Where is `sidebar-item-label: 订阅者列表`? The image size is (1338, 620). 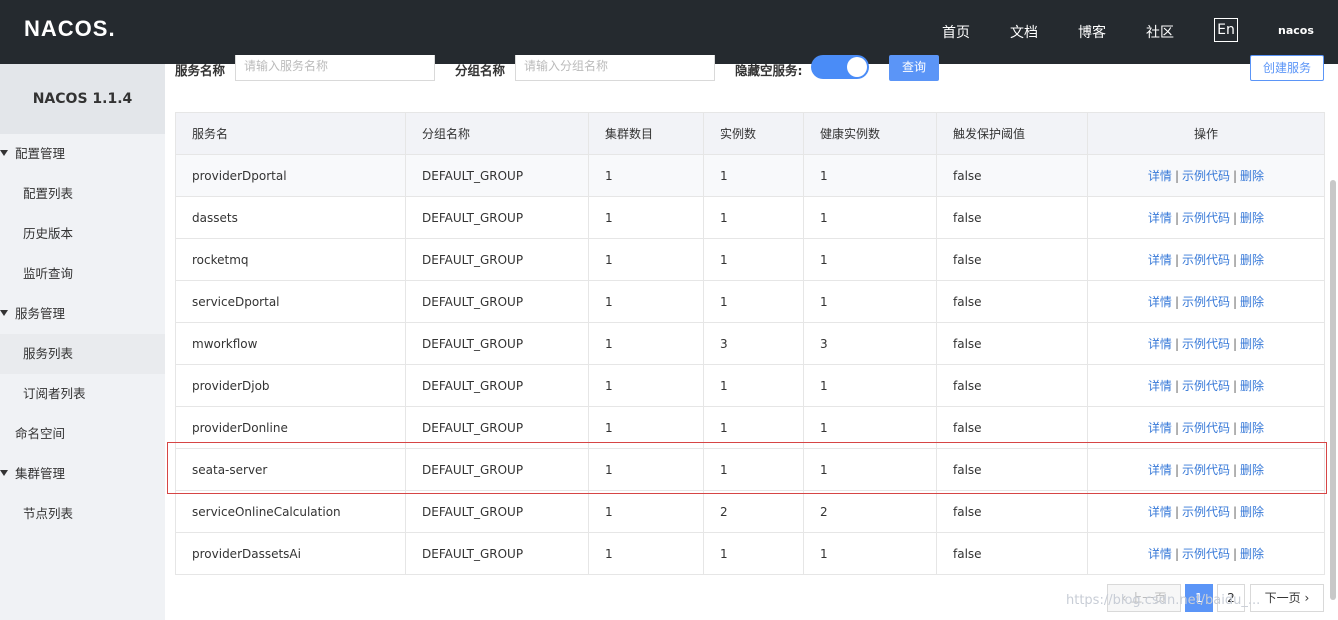
sidebar-item-label: 订阅者列表 is located at coordinates (54, 393).